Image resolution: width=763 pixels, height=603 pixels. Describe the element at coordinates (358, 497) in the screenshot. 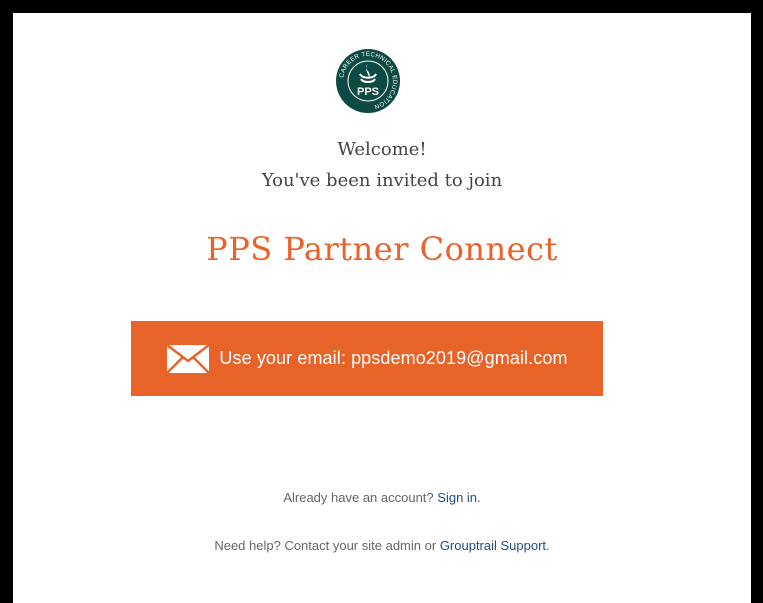

I see `signin-prompt: Already have an account?` at that location.